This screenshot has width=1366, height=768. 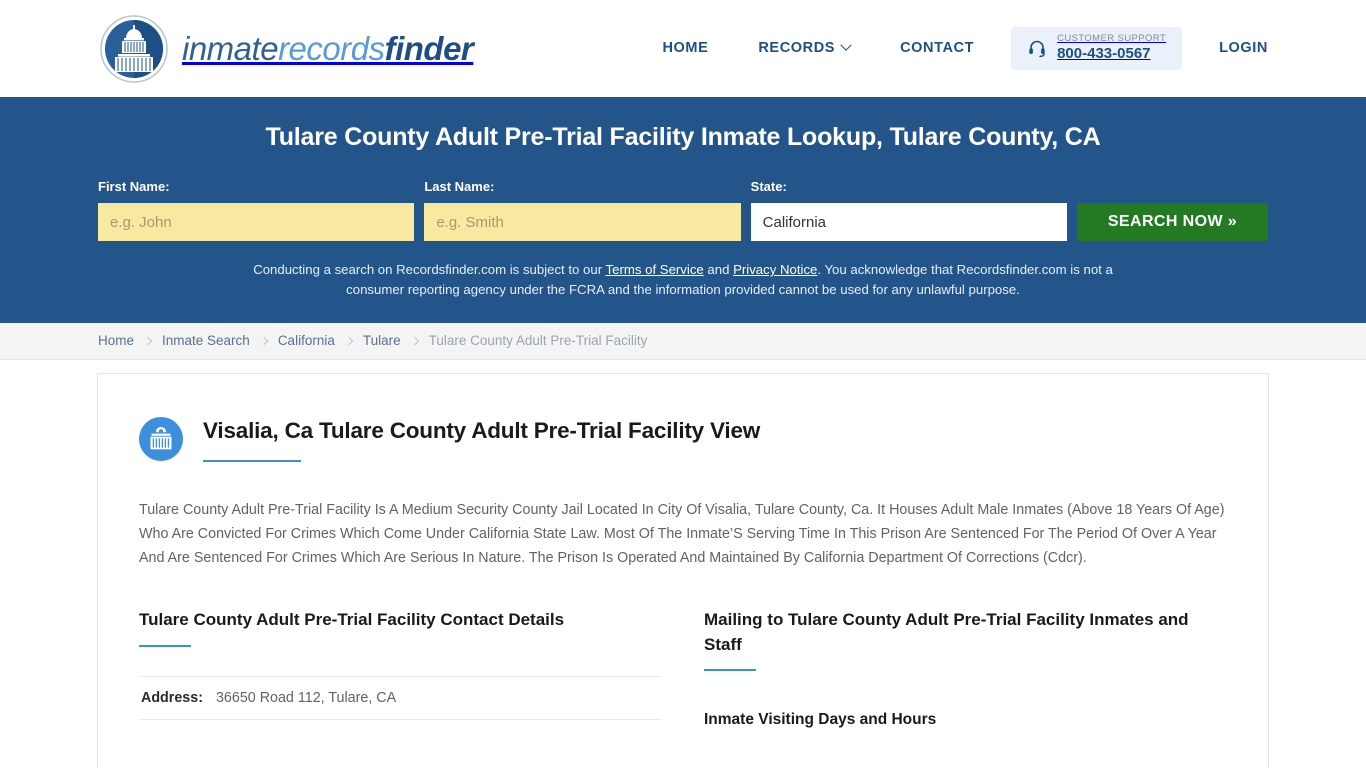 I want to click on customer-support-button: CUSTOMER SUPPORT 800-433-0567, so click(x=1097, y=48).